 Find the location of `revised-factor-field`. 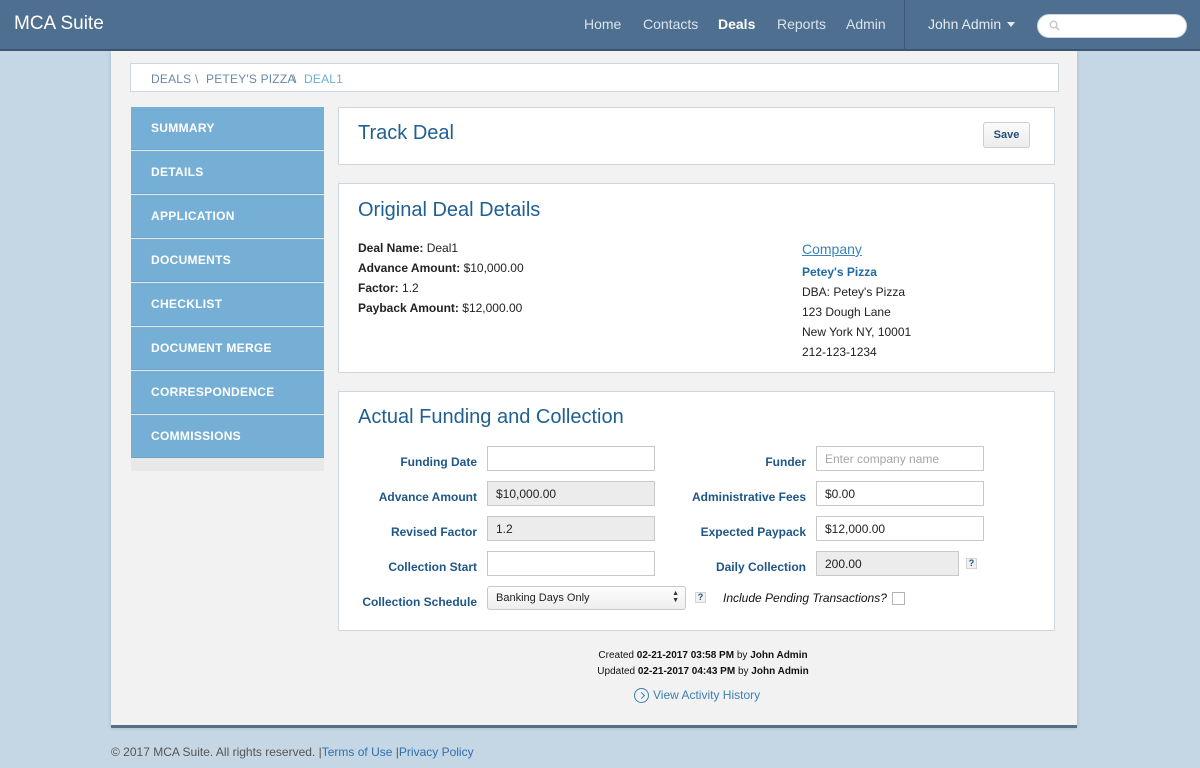

revised-factor-field is located at coordinates (571, 528).